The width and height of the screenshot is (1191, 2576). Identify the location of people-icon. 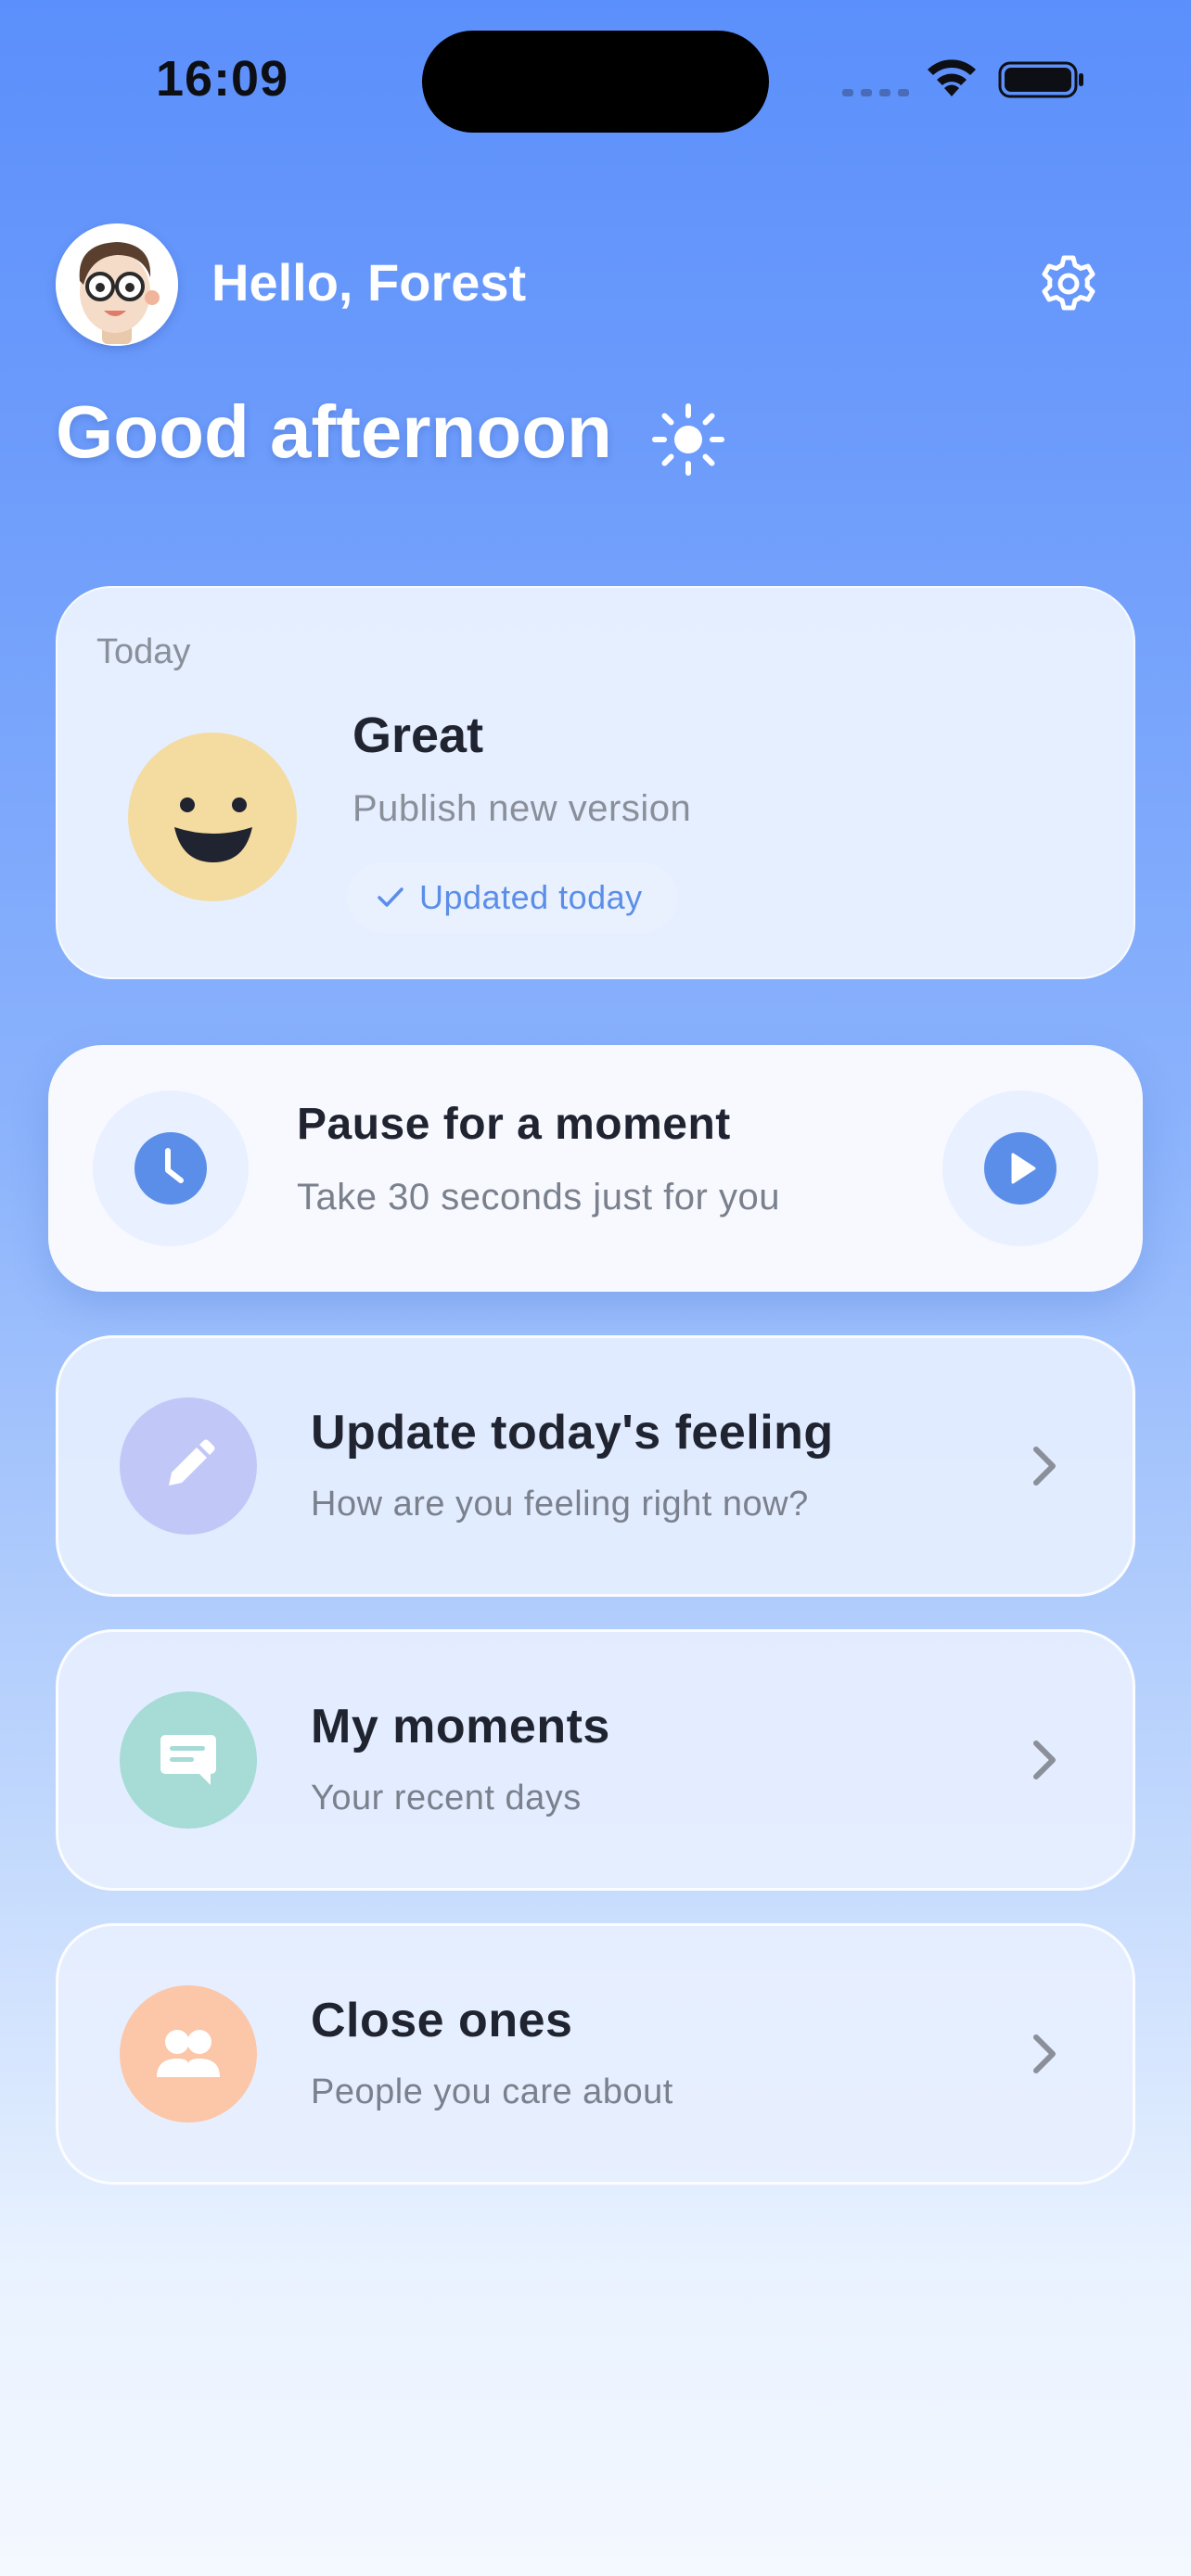
(188, 2053).